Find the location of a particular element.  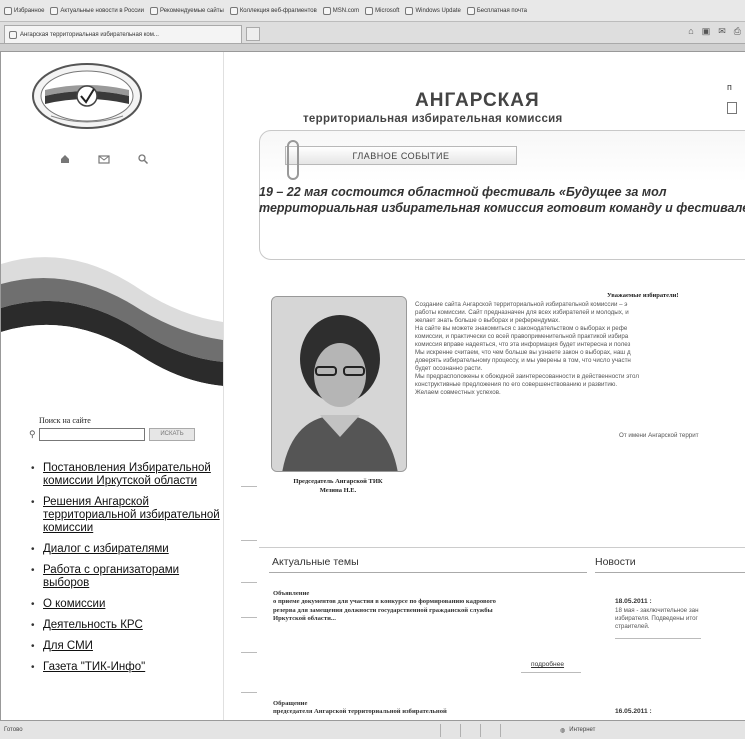

caption-line: Председатель Ангарской ТИК is located at coordinates (338, 481).